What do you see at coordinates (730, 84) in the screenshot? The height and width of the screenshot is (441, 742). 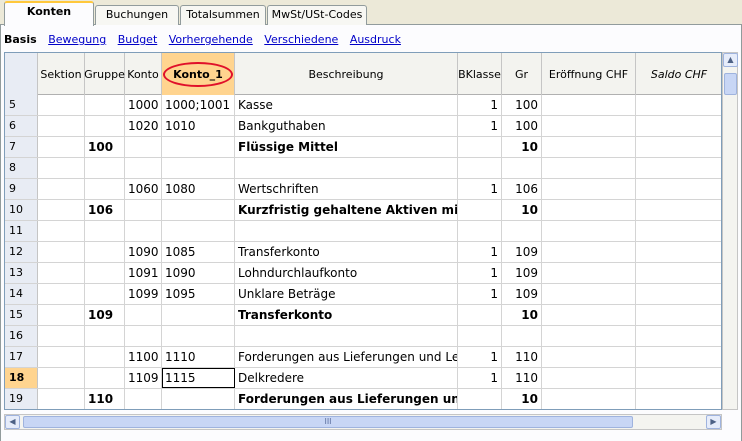 I see `vertical-scroll-thumb` at bounding box center [730, 84].